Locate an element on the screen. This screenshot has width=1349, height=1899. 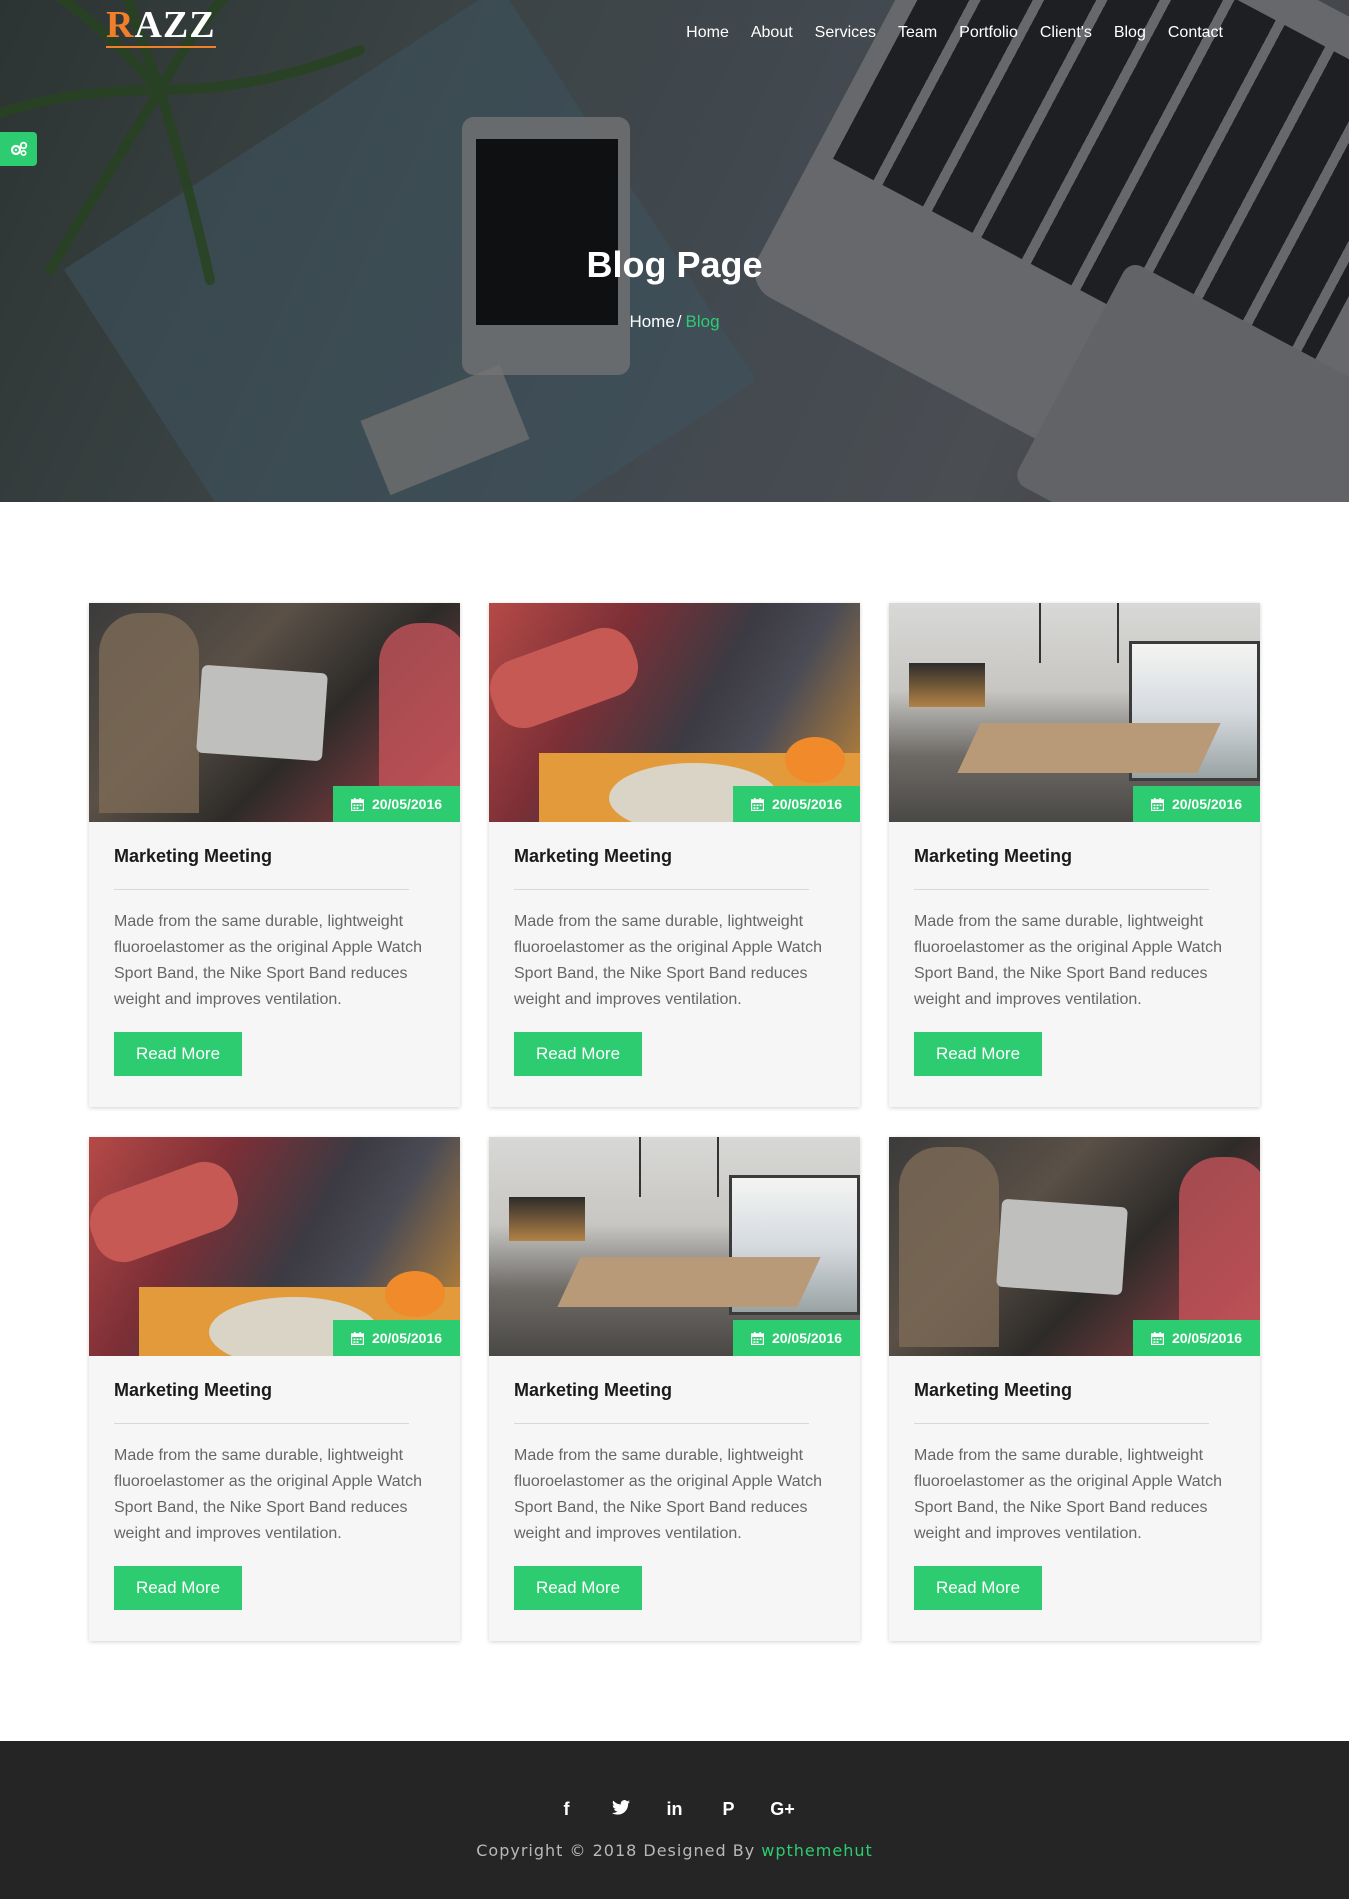
nav-services: Services is located at coordinates (845, 33).